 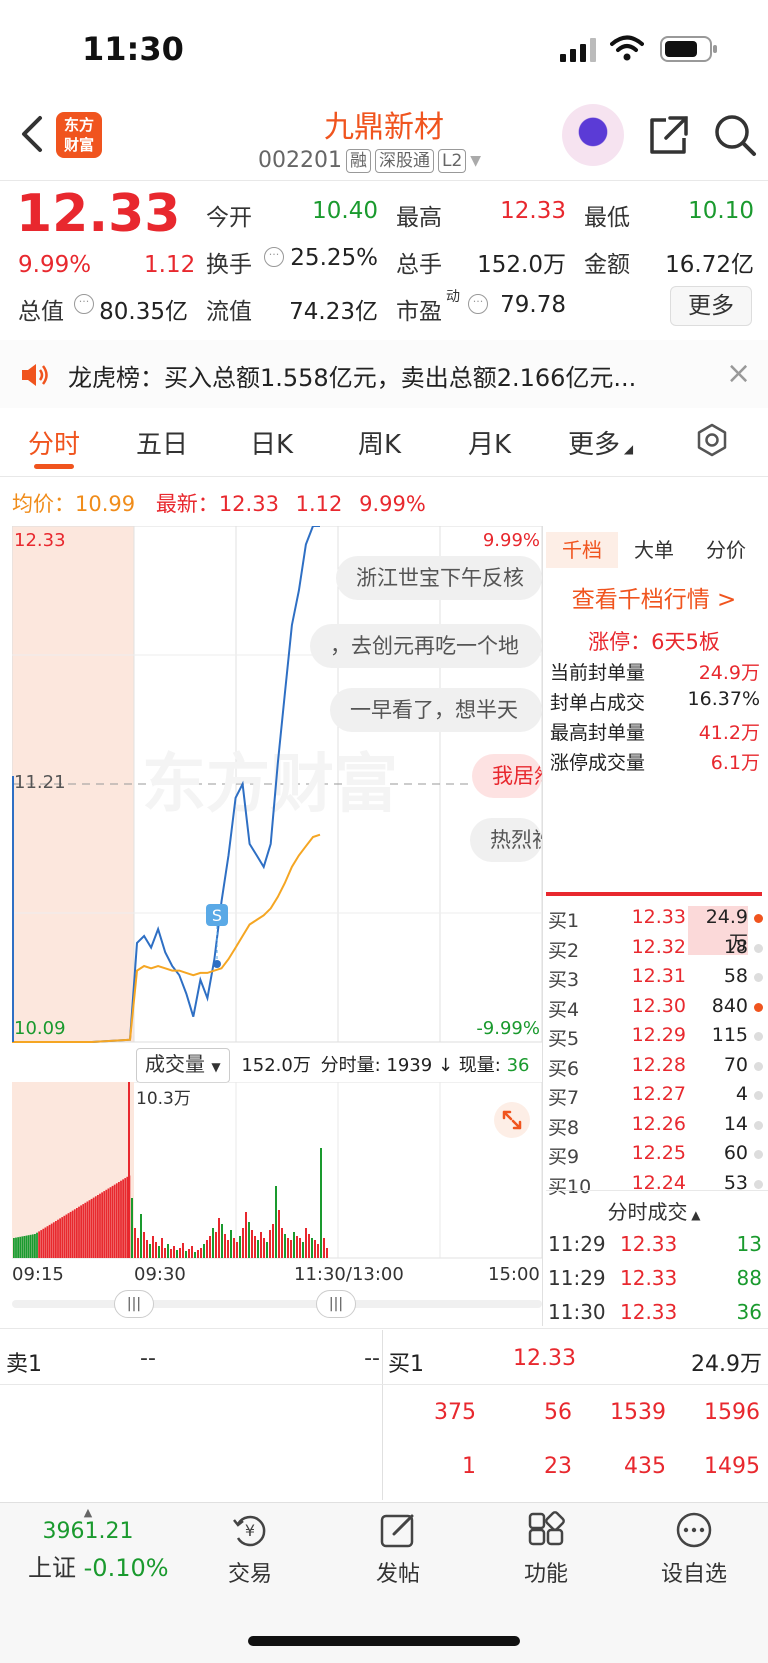 I want to click on bid-label: 买9, so click(x=564, y=1157).